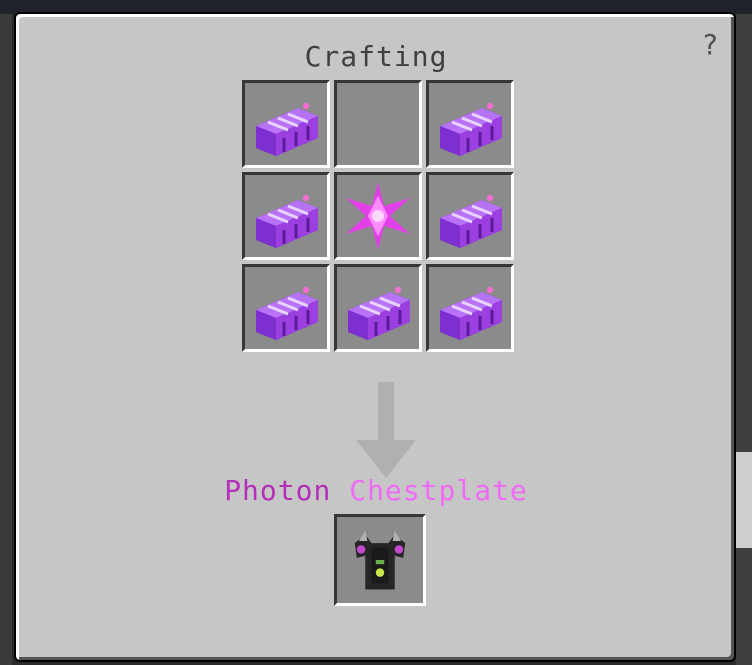  What do you see at coordinates (386, 430) in the screenshot?
I see `down-arrow-icon` at bounding box center [386, 430].